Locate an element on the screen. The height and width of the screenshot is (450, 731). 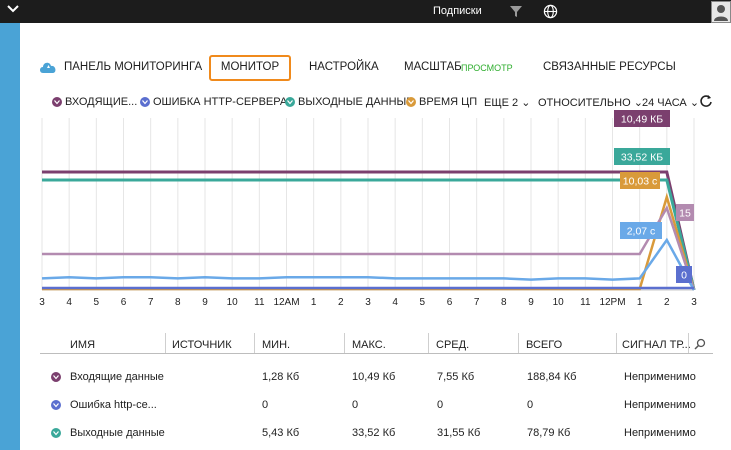
x-tick-label: 12AM is located at coordinates (286, 302).